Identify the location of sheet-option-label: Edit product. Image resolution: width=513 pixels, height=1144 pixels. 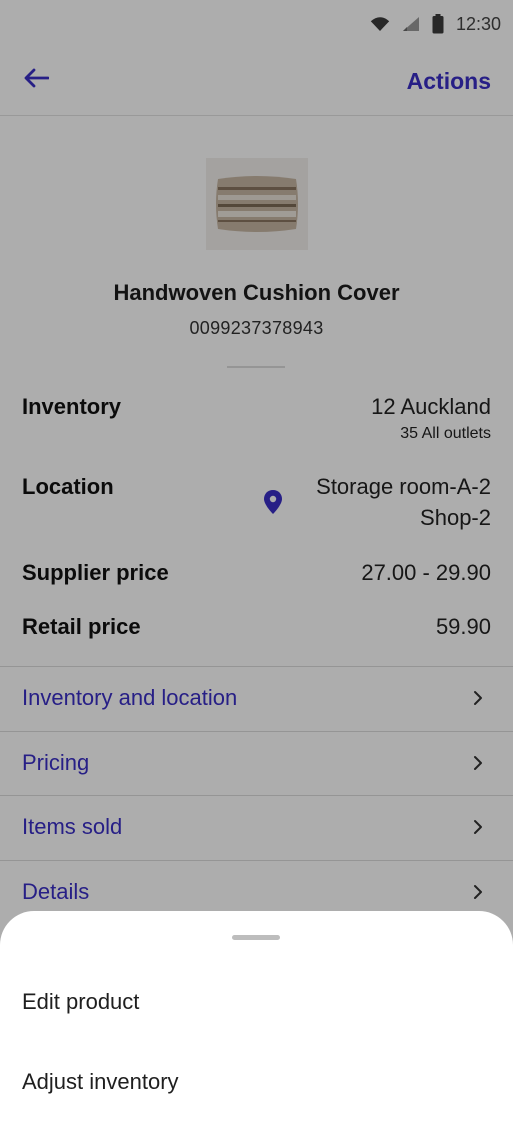
(81, 1001).